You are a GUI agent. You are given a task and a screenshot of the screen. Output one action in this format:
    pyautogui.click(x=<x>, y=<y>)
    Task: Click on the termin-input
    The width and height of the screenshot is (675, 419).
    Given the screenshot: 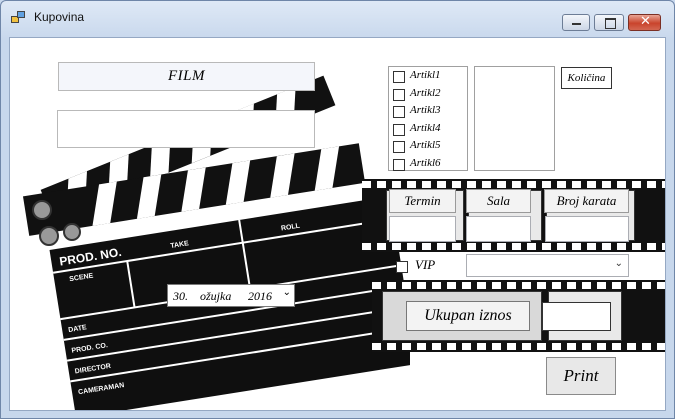 What is the action you would take?
    pyautogui.click(x=422, y=229)
    